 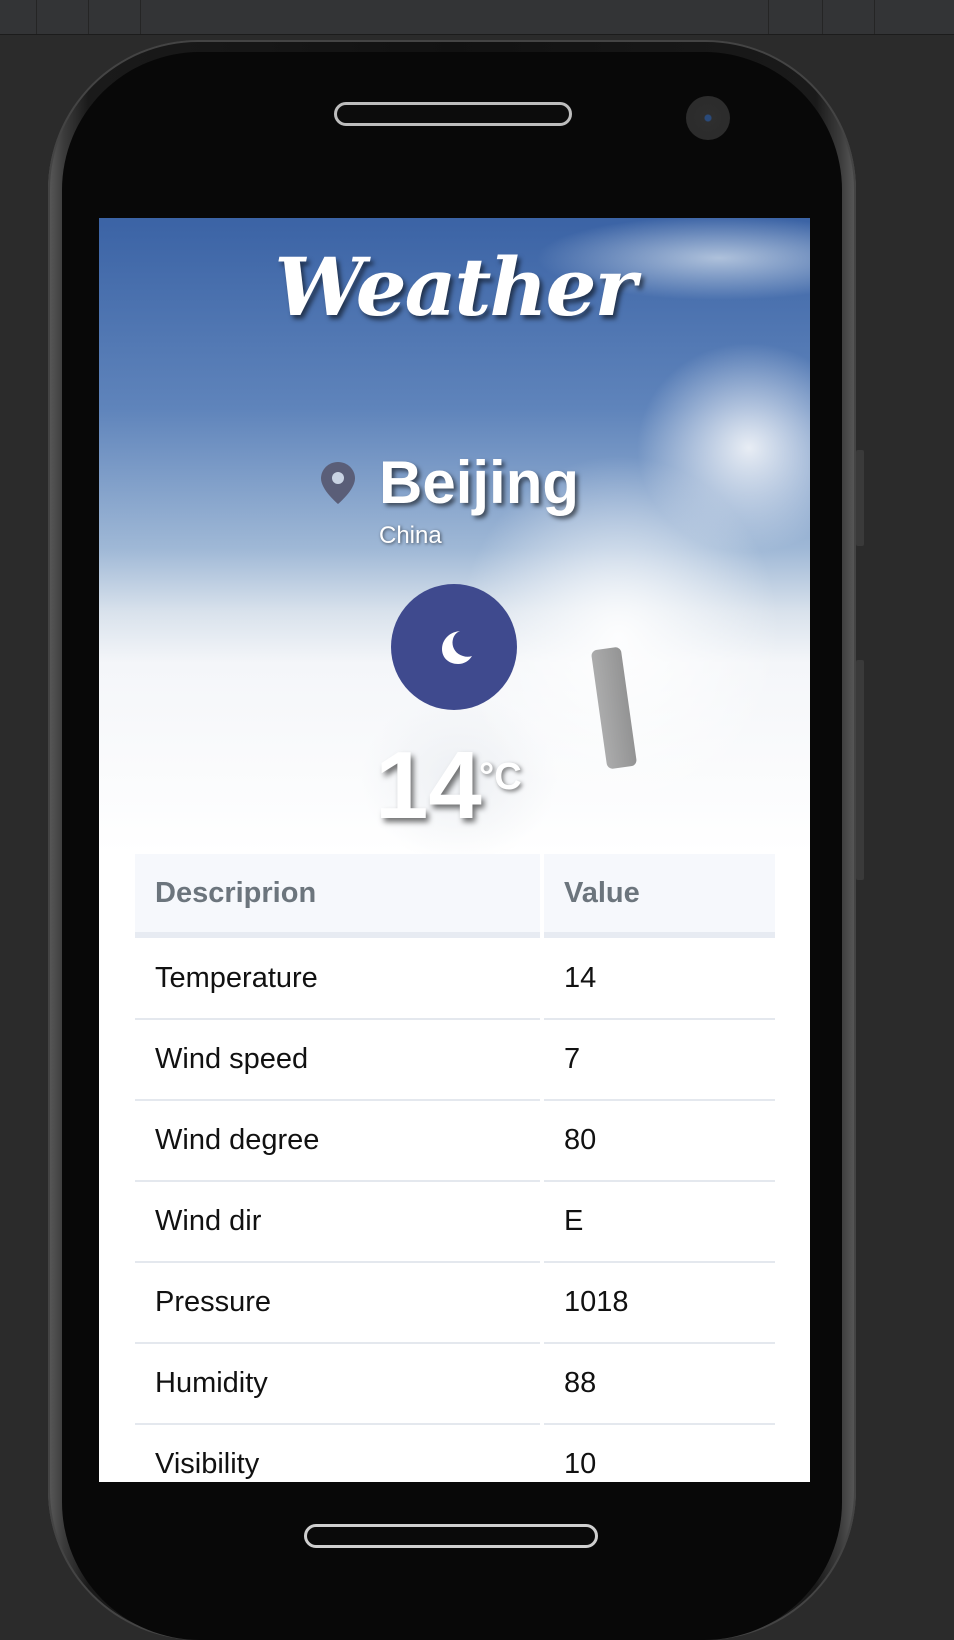 What do you see at coordinates (580, 1139) in the screenshot?
I see `row-value: 80` at bounding box center [580, 1139].